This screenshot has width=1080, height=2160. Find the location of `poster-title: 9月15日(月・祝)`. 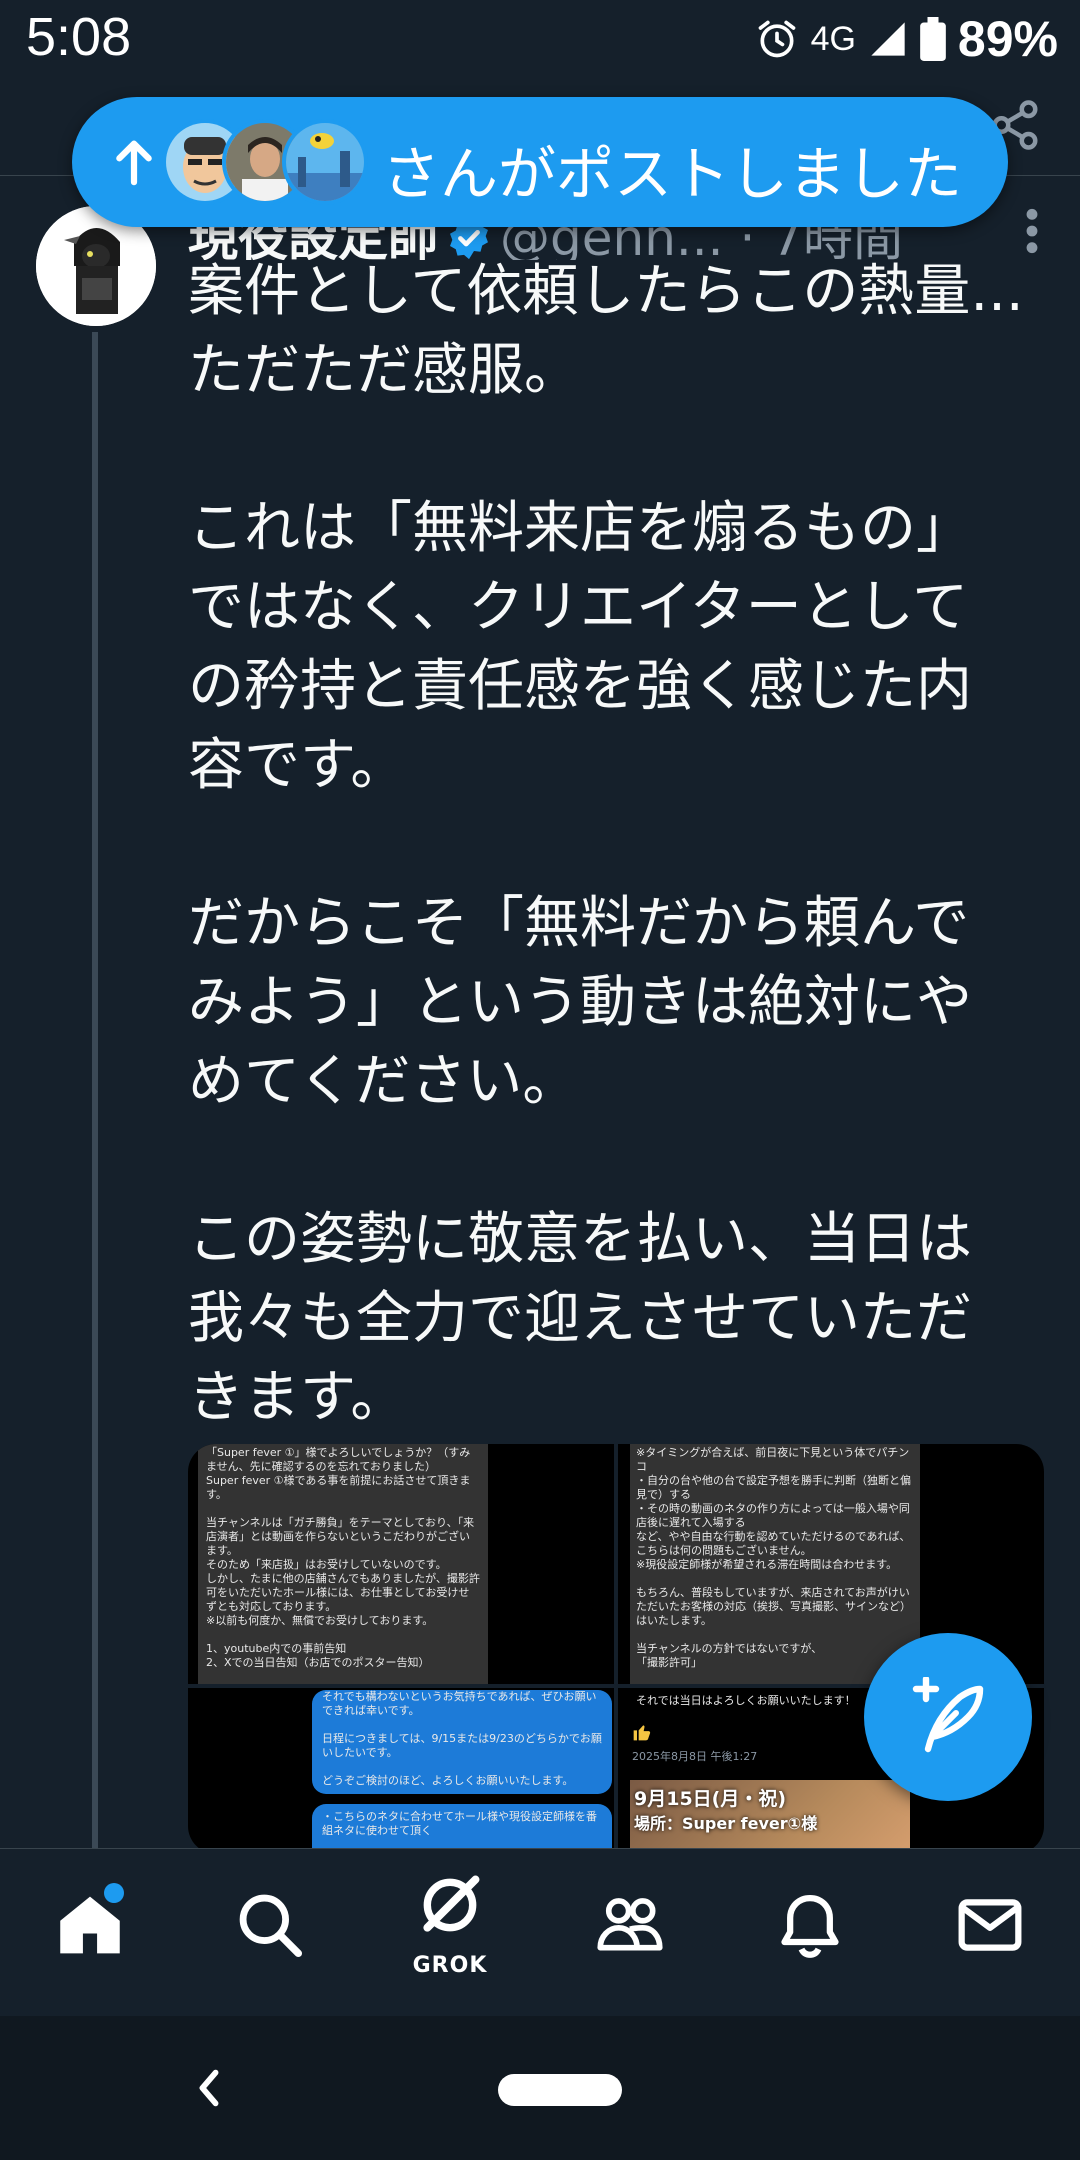

poster-title: 9月15日(月・祝) is located at coordinates (710, 1799).